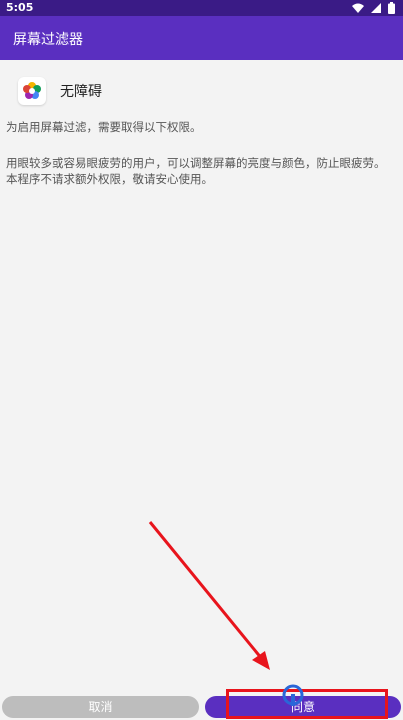 The image size is (403, 720). Describe the element at coordinates (307, 704) in the screenshot. I see `annotation-highlight-box` at that location.